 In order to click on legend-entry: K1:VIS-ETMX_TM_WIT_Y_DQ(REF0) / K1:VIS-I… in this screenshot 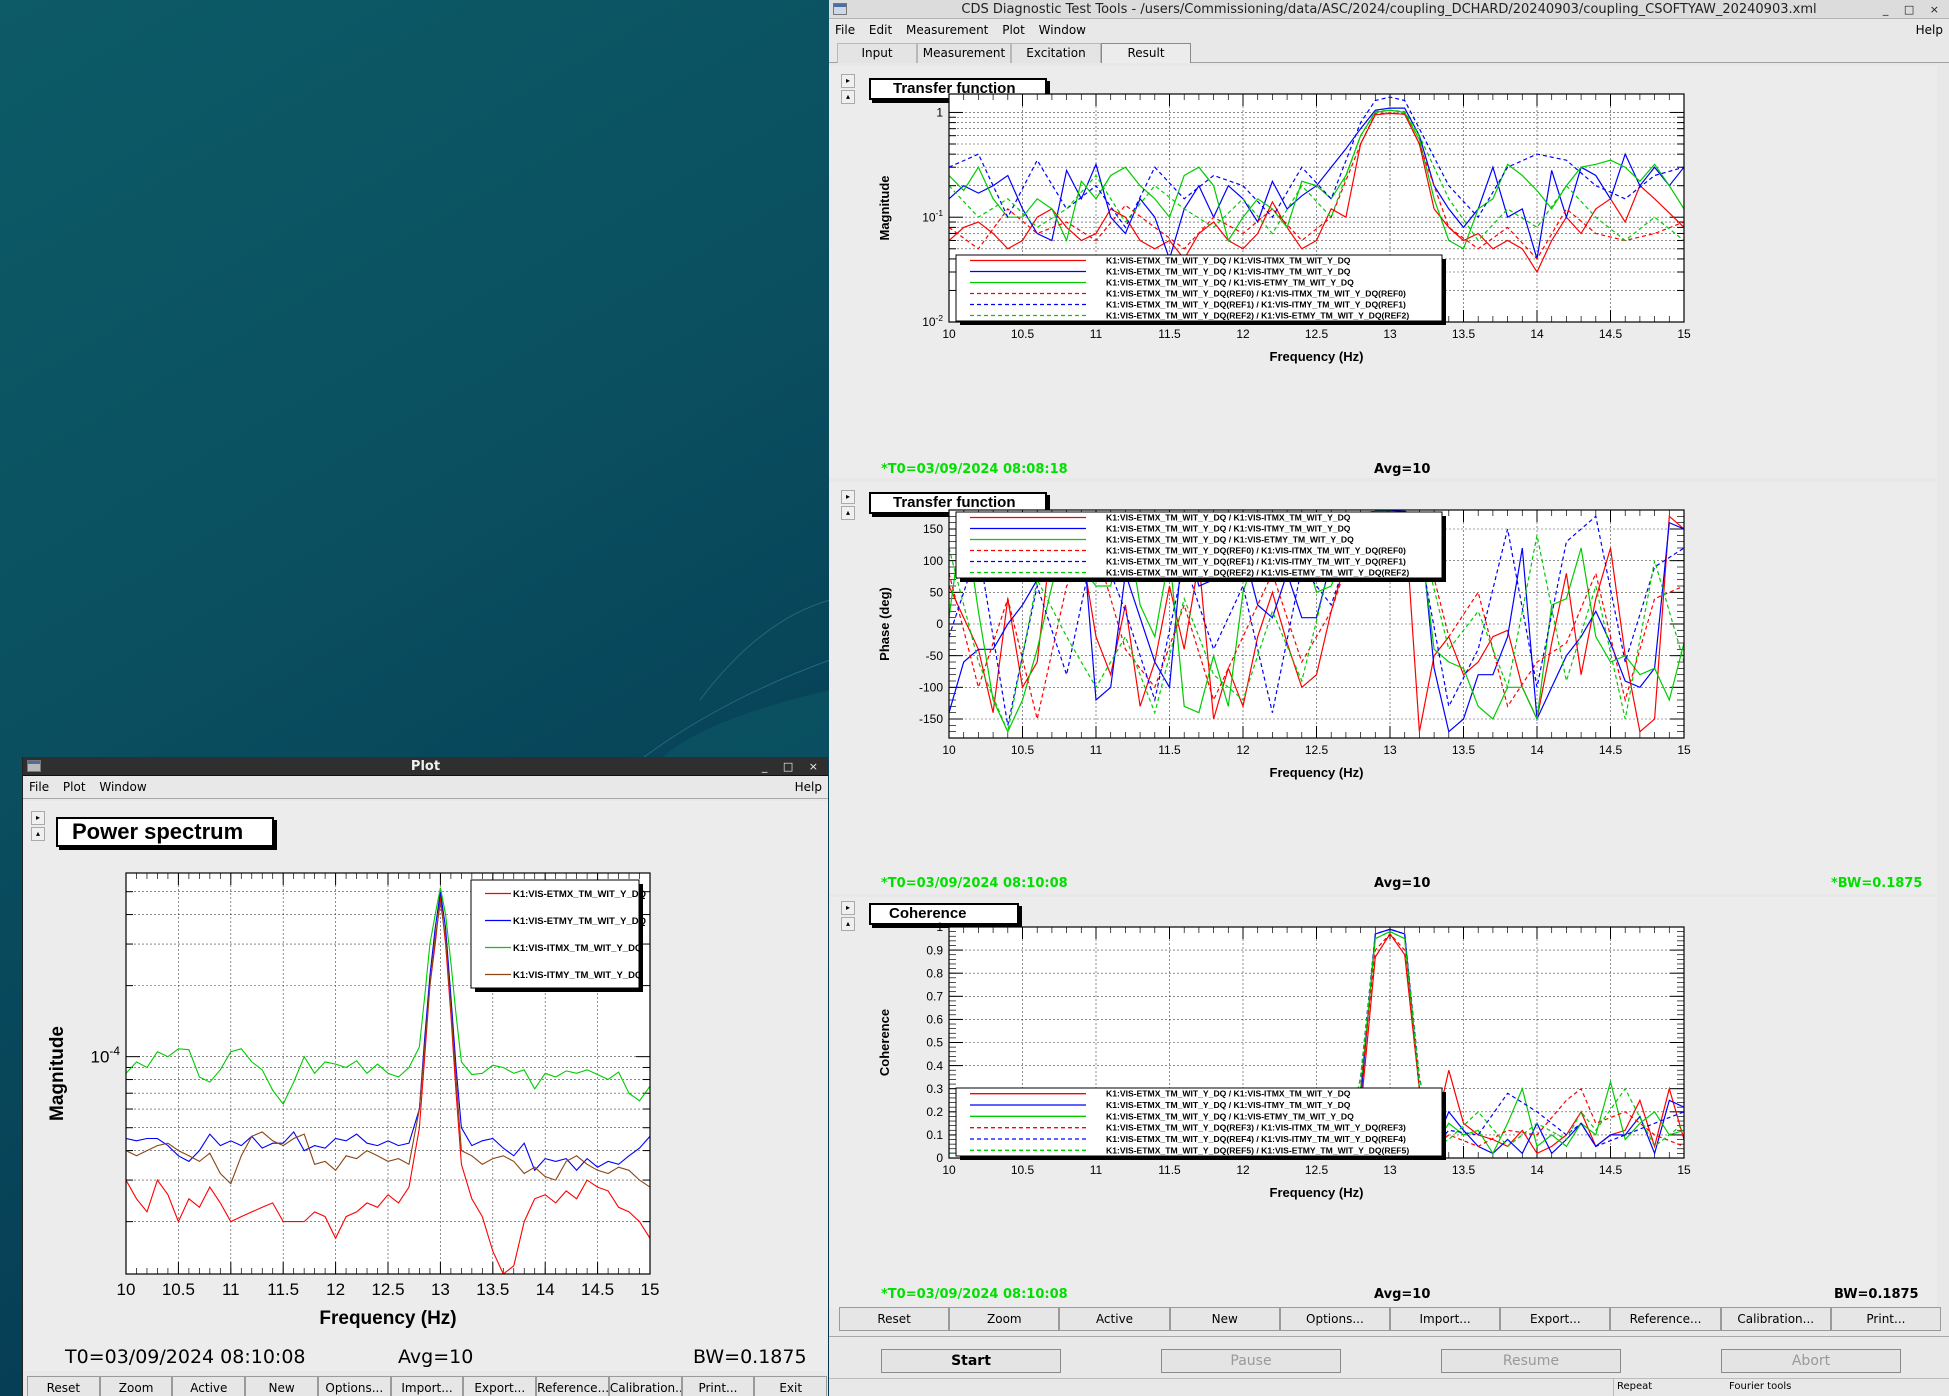, I will do `click(1256, 551)`.